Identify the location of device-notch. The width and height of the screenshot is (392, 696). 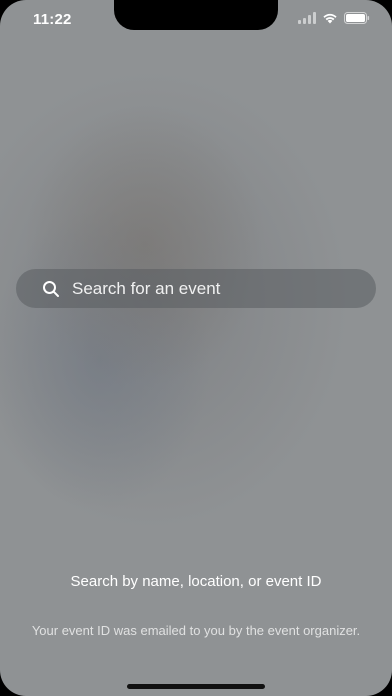
(196, 15).